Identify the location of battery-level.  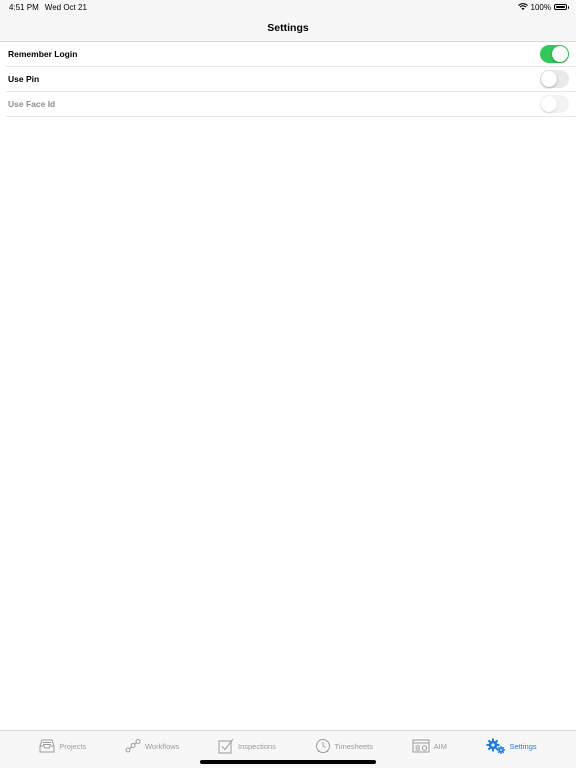
(560, 7).